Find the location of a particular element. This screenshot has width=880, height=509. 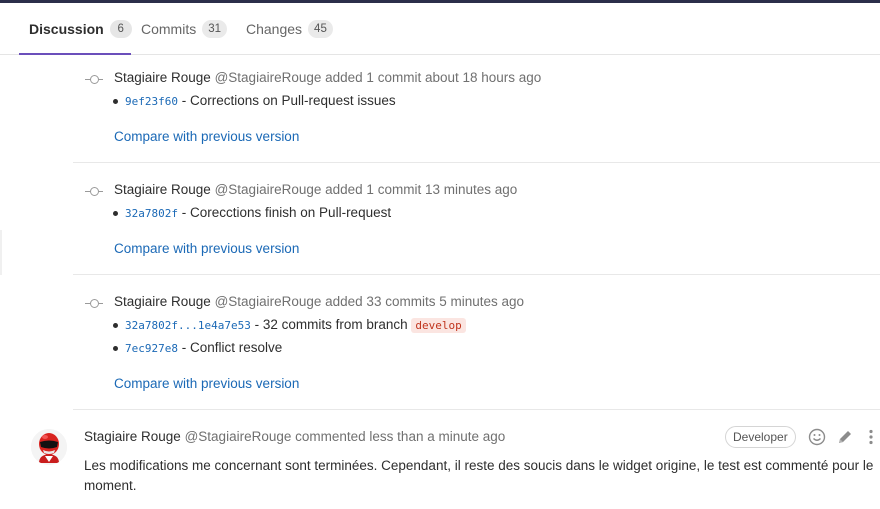

comment-username: @StagiaireRouge is located at coordinates (238, 436).